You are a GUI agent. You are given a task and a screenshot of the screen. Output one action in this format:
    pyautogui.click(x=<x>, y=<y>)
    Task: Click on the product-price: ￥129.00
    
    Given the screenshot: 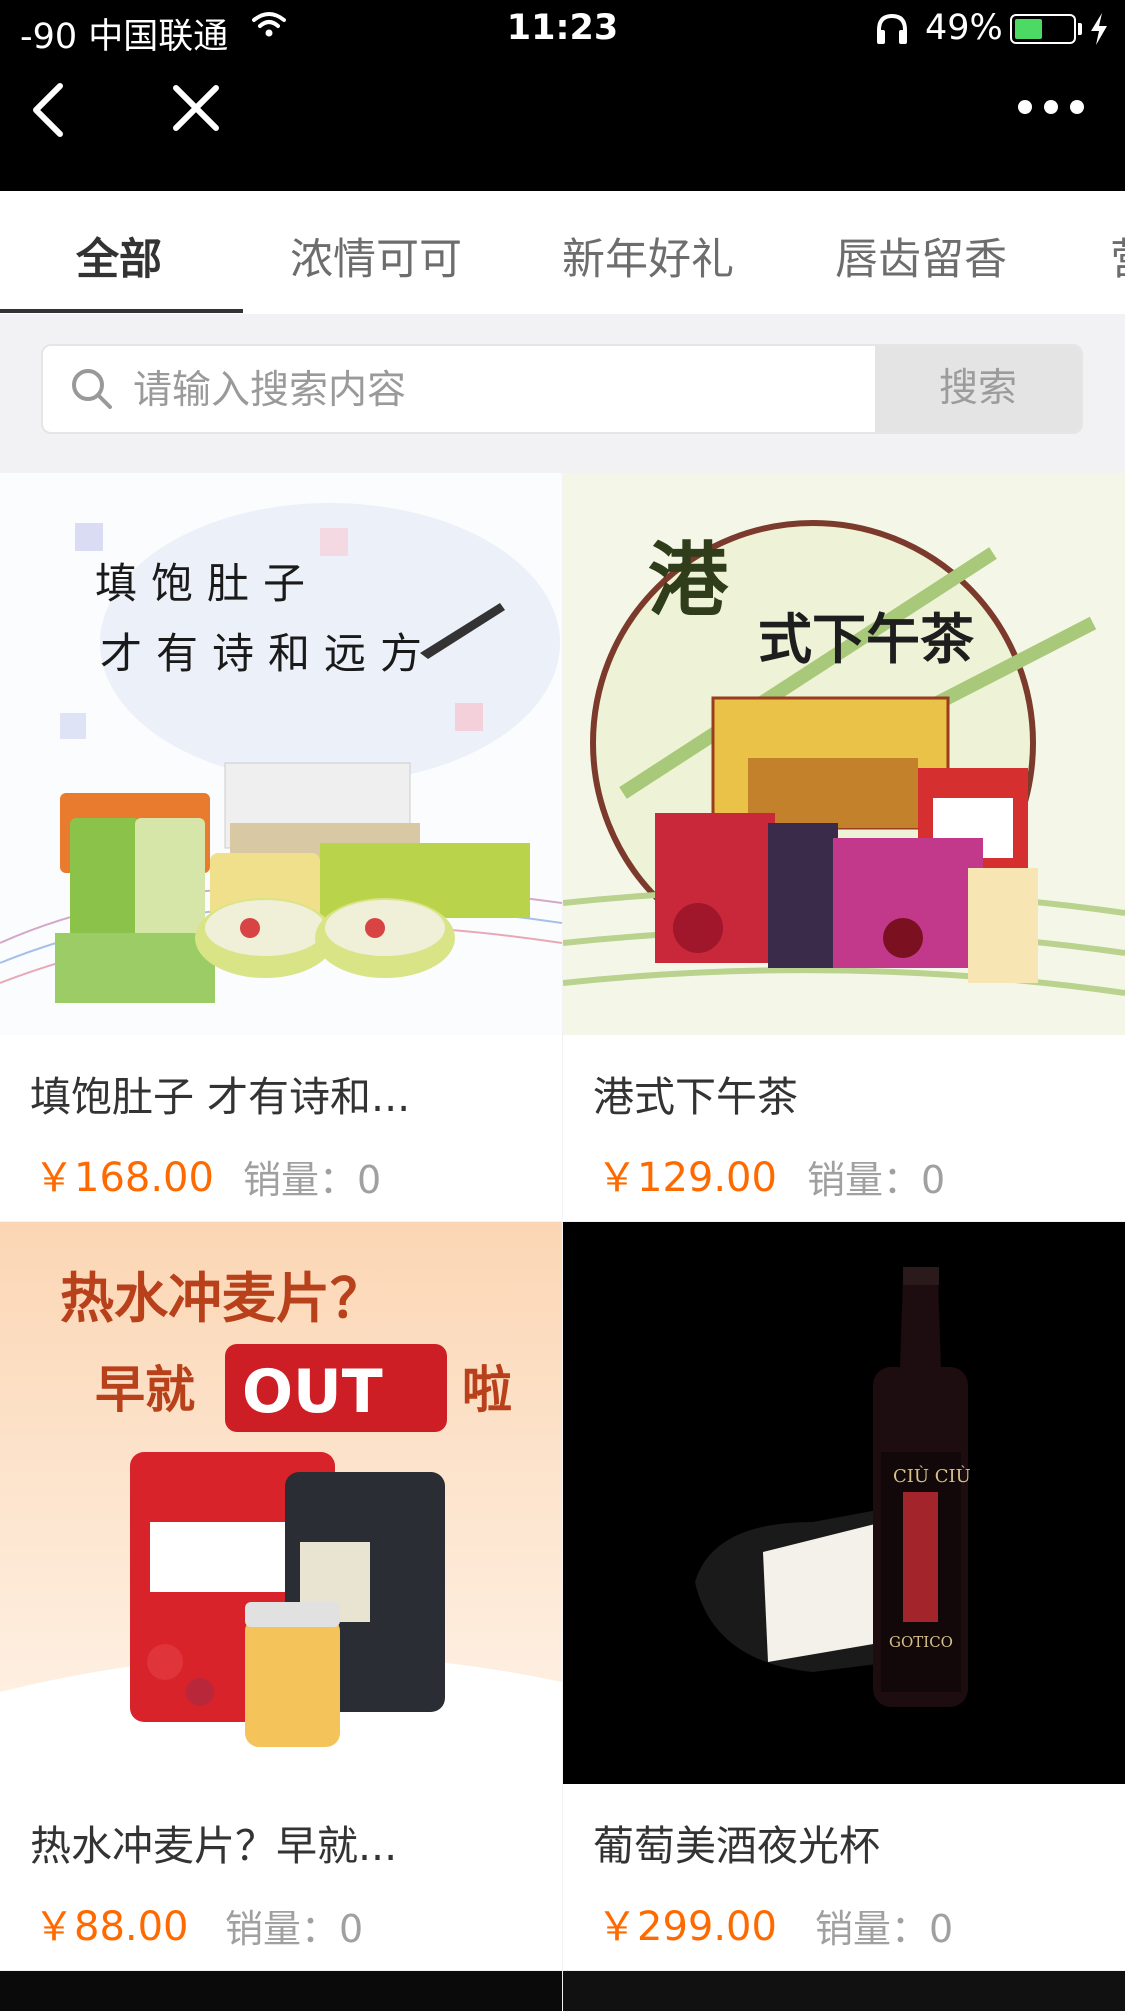 What is the action you would take?
    pyautogui.click(x=687, y=1178)
    